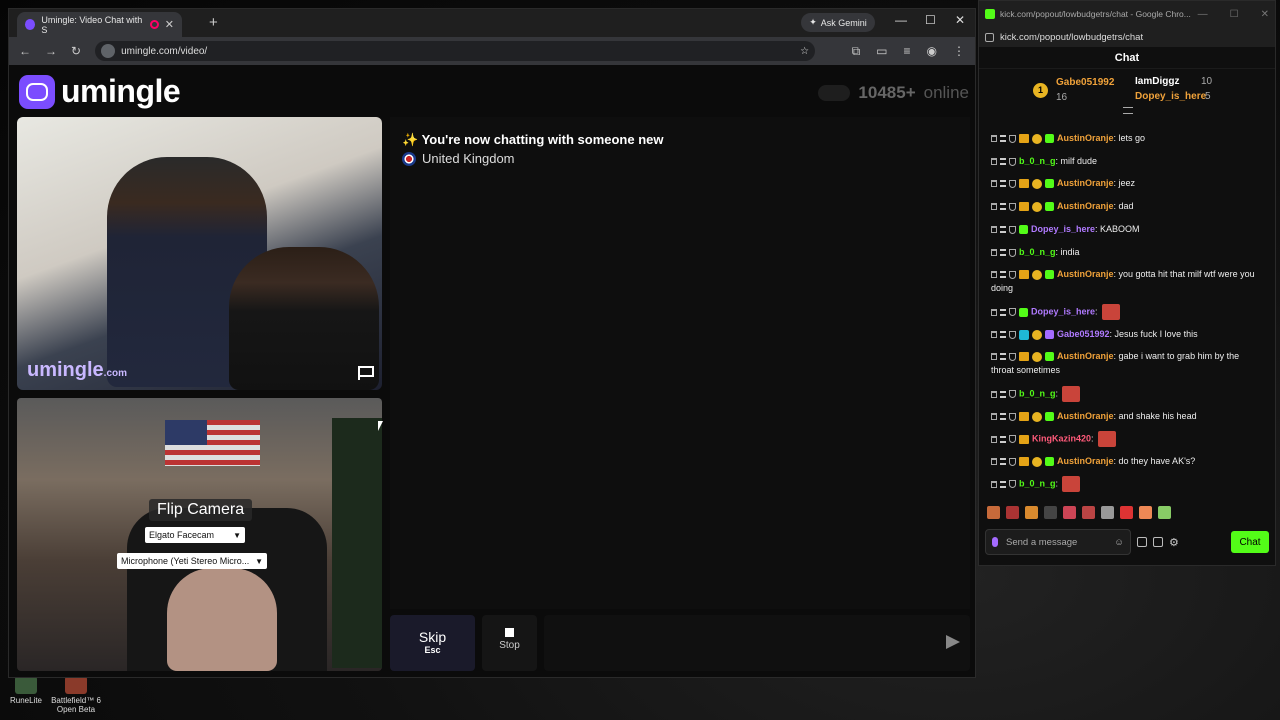 The height and width of the screenshot is (720, 1280). What do you see at coordinates (213, 22) in the screenshot?
I see `new-tab-button: +` at bounding box center [213, 22].